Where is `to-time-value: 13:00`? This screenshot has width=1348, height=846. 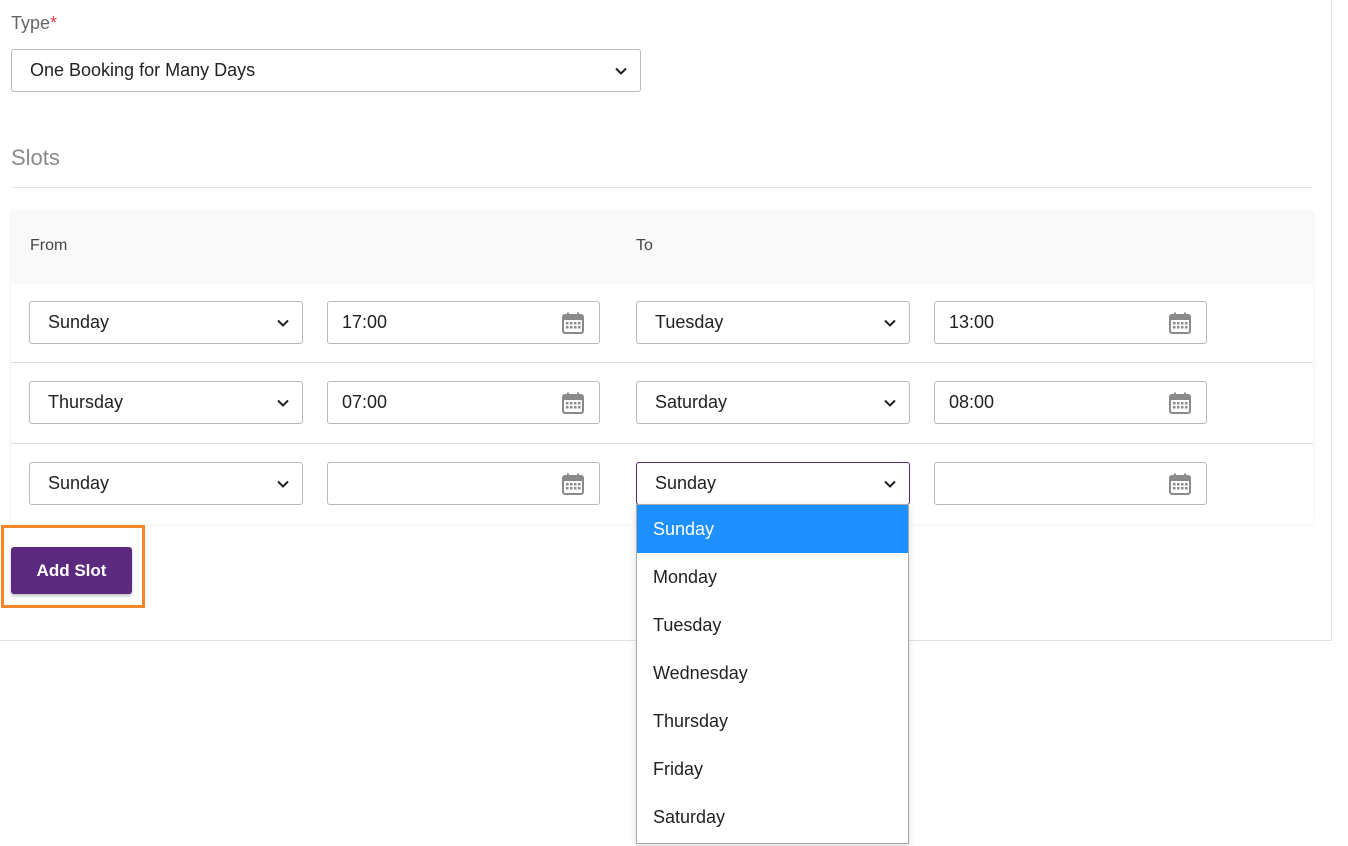
to-time-value: 13:00 is located at coordinates (972, 322).